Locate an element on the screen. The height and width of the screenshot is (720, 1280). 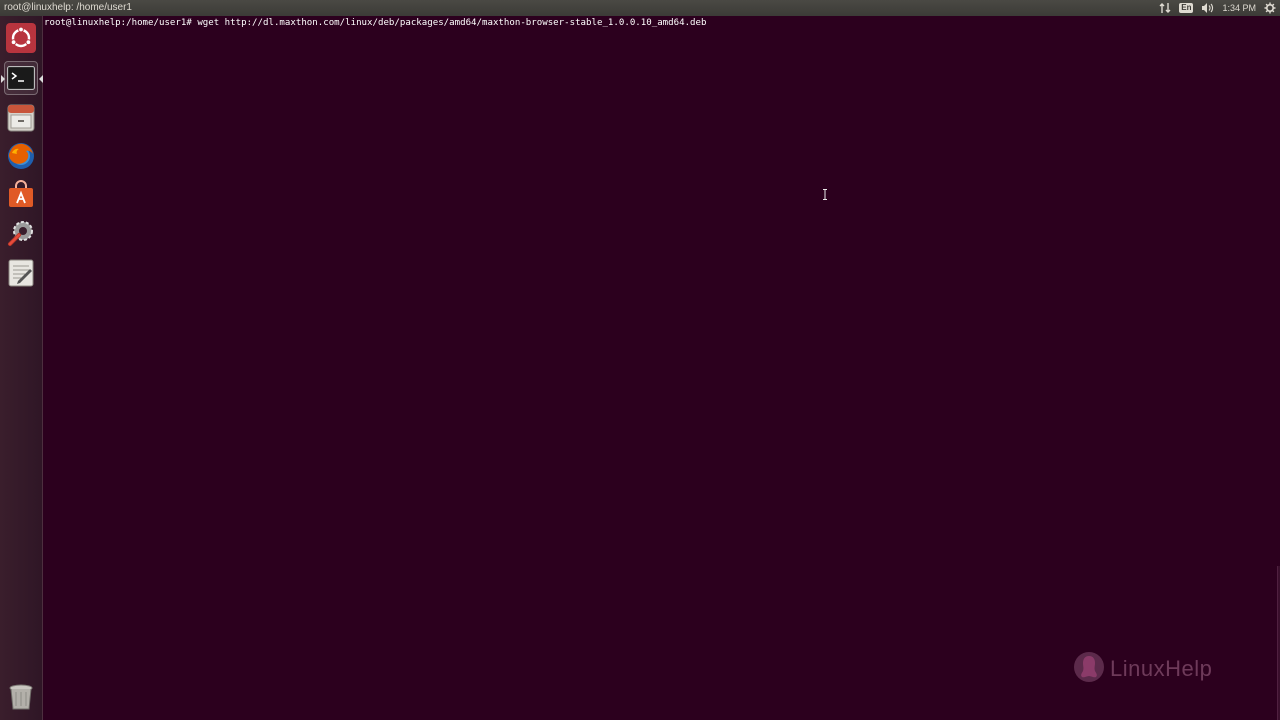
launcher-text-editor is located at coordinates (21, 273).